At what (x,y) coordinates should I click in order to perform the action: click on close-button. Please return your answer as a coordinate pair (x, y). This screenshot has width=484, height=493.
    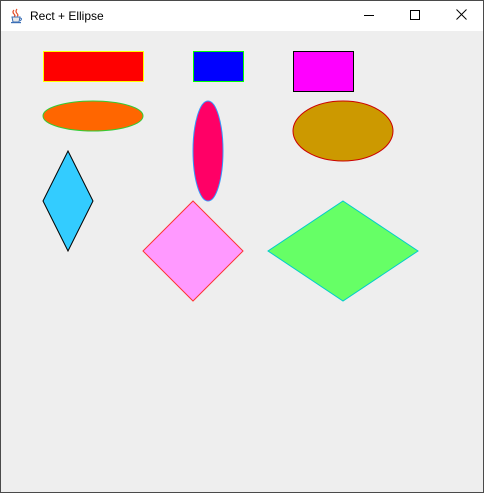
    Looking at the image, I should click on (461, 16).